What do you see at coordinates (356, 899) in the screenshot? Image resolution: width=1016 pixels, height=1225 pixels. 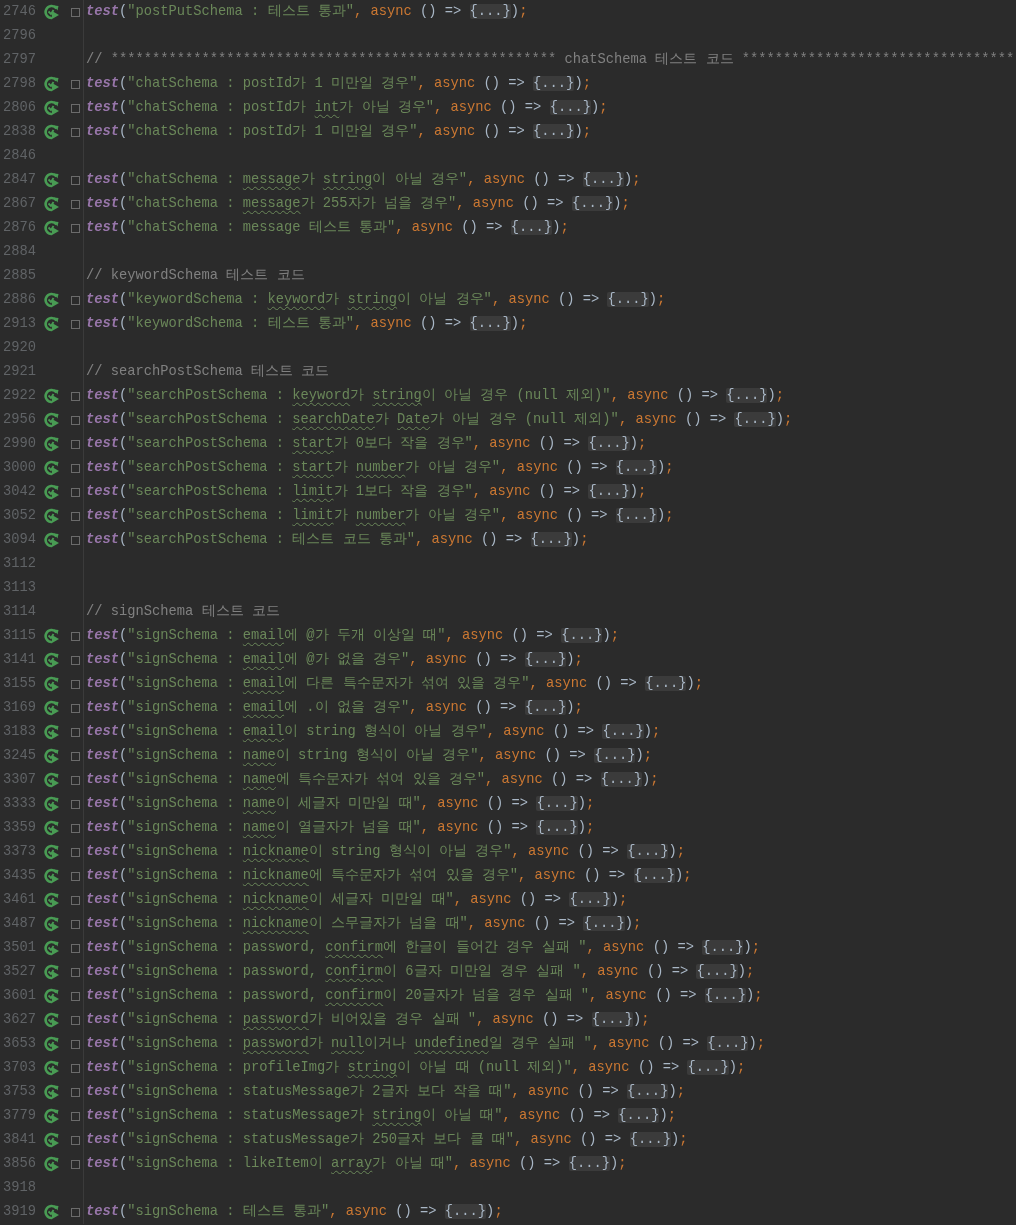 I see `code-line: test("signSchema : nickname이 세글자 미만일 때", async () => {...});` at bounding box center [356, 899].